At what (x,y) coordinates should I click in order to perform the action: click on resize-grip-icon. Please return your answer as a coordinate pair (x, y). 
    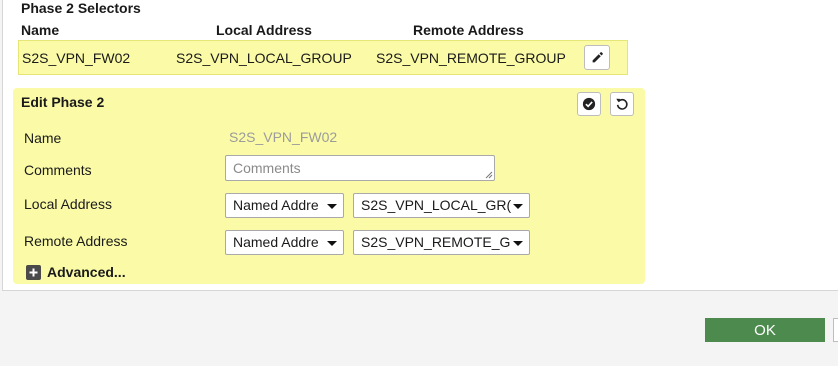
    Looking at the image, I should click on (489, 175).